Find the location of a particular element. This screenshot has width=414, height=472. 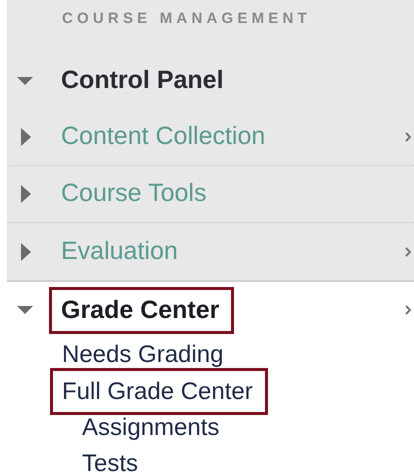

menu-item: Full Grade Center is located at coordinates (159, 391).